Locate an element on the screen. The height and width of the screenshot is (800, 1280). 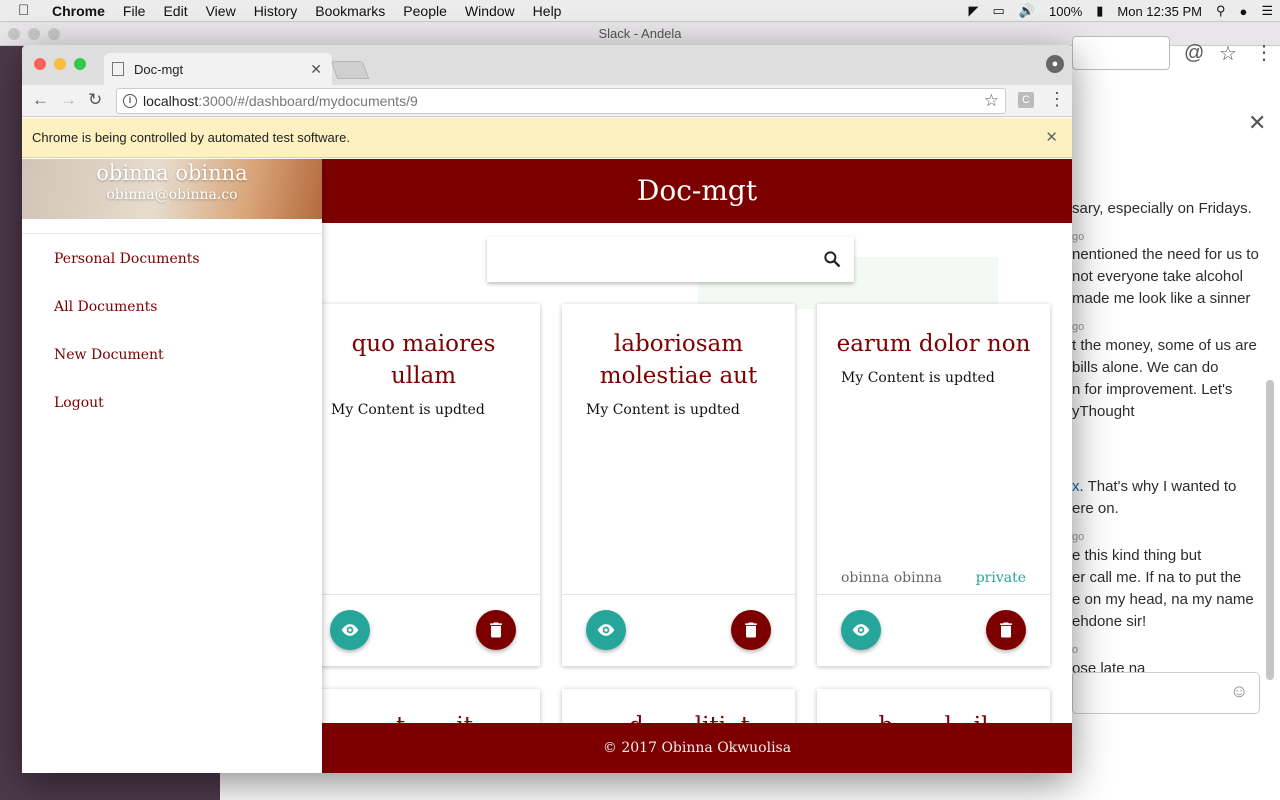
menu-window: Window is located at coordinates (490, 11).